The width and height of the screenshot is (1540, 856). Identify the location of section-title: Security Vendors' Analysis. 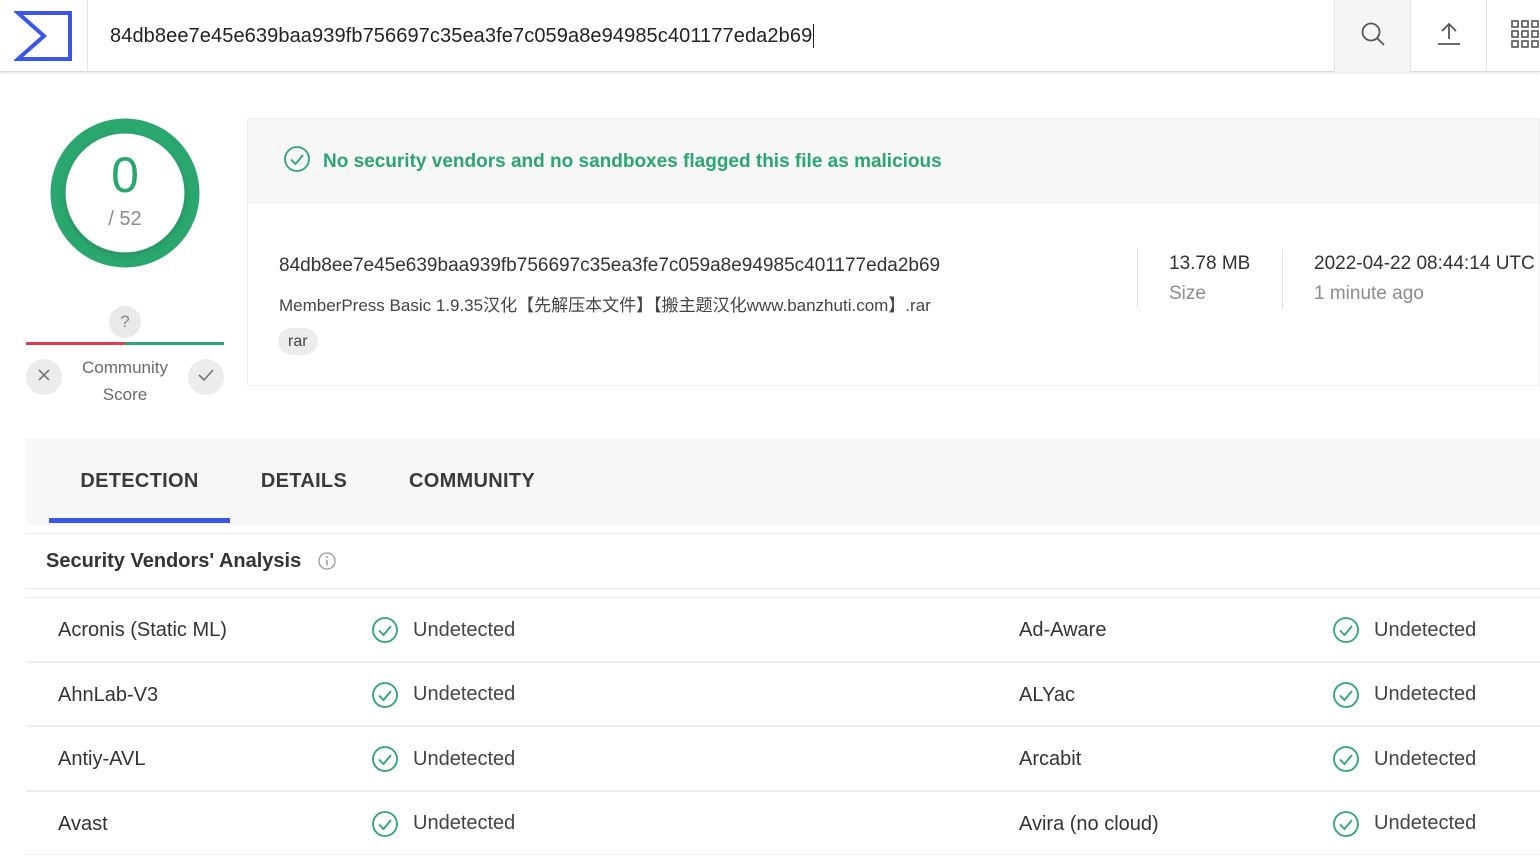
(174, 560).